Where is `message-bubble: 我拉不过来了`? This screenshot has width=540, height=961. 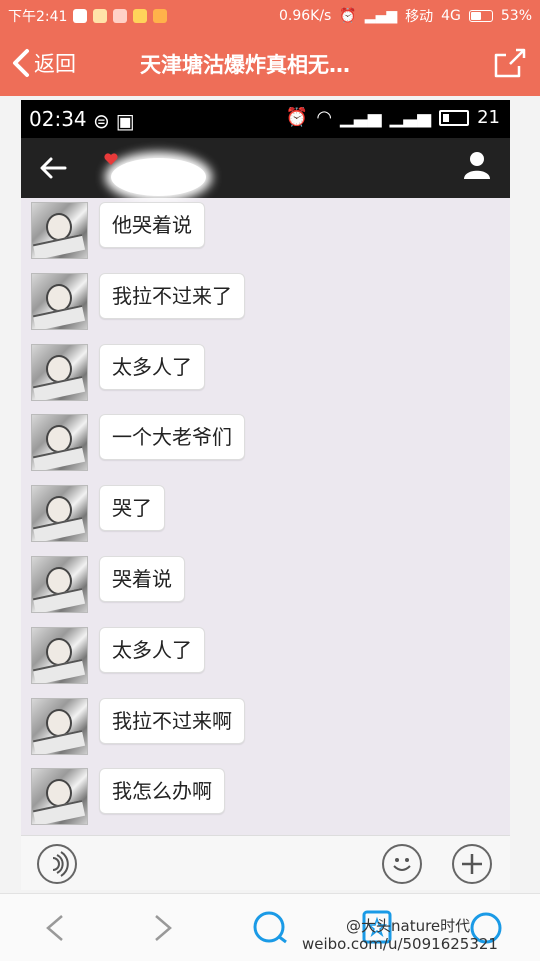
message-bubble: 我拉不过来了 is located at coordinates (172, 295).